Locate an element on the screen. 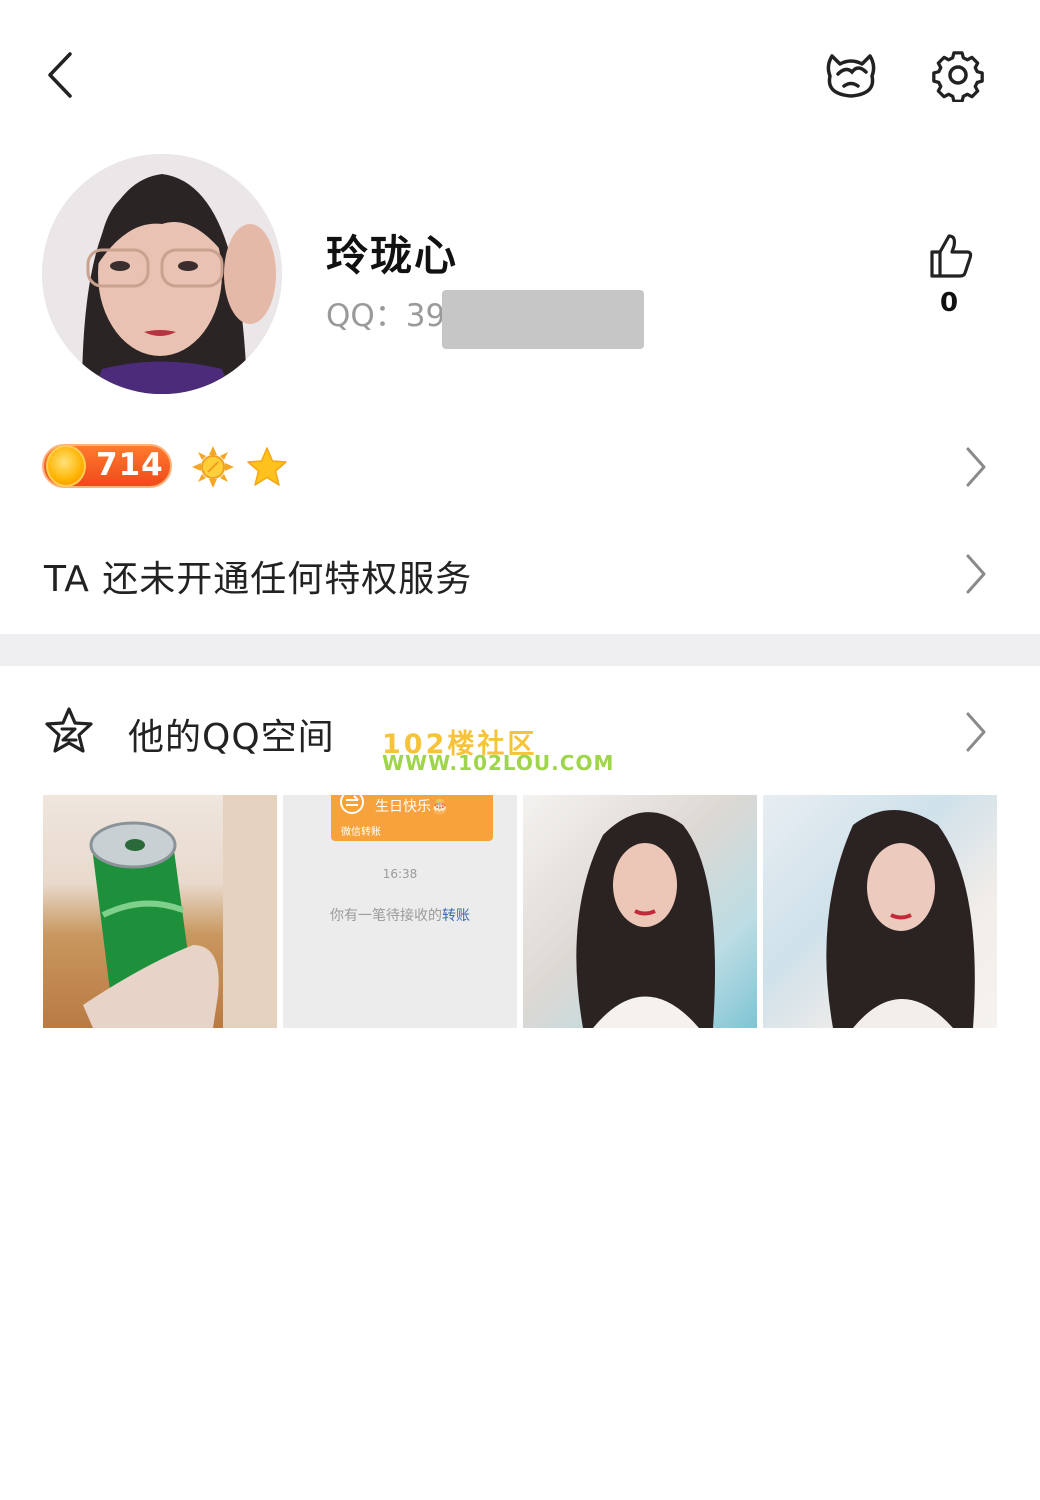 The width and height of the screenshot is (1040, 1500). privilege-row: TA 还未开通任何特权服务 is located at coordinates (520, 575).